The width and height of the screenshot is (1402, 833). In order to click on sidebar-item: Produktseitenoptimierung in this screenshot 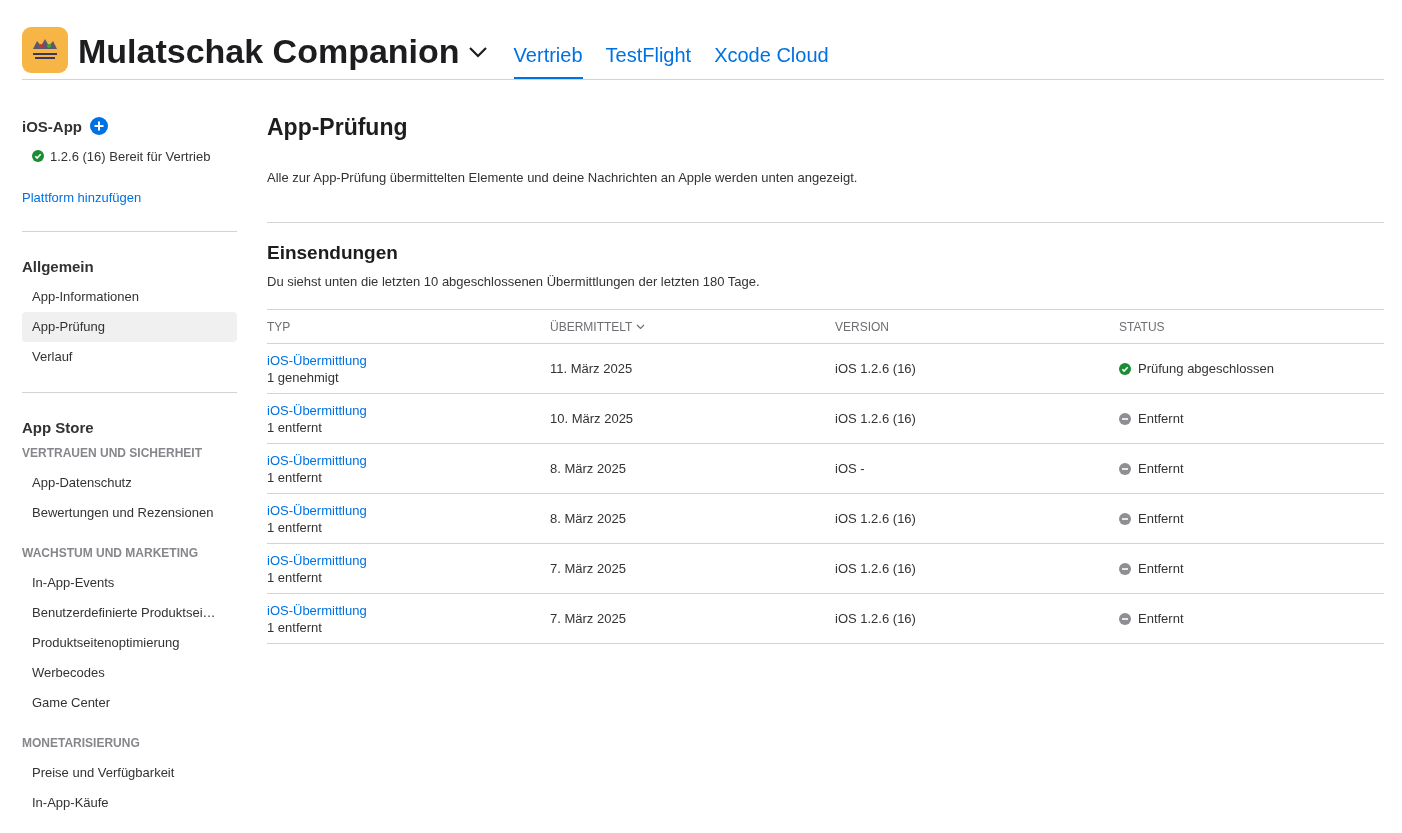, I will do `click(129, 643)`.